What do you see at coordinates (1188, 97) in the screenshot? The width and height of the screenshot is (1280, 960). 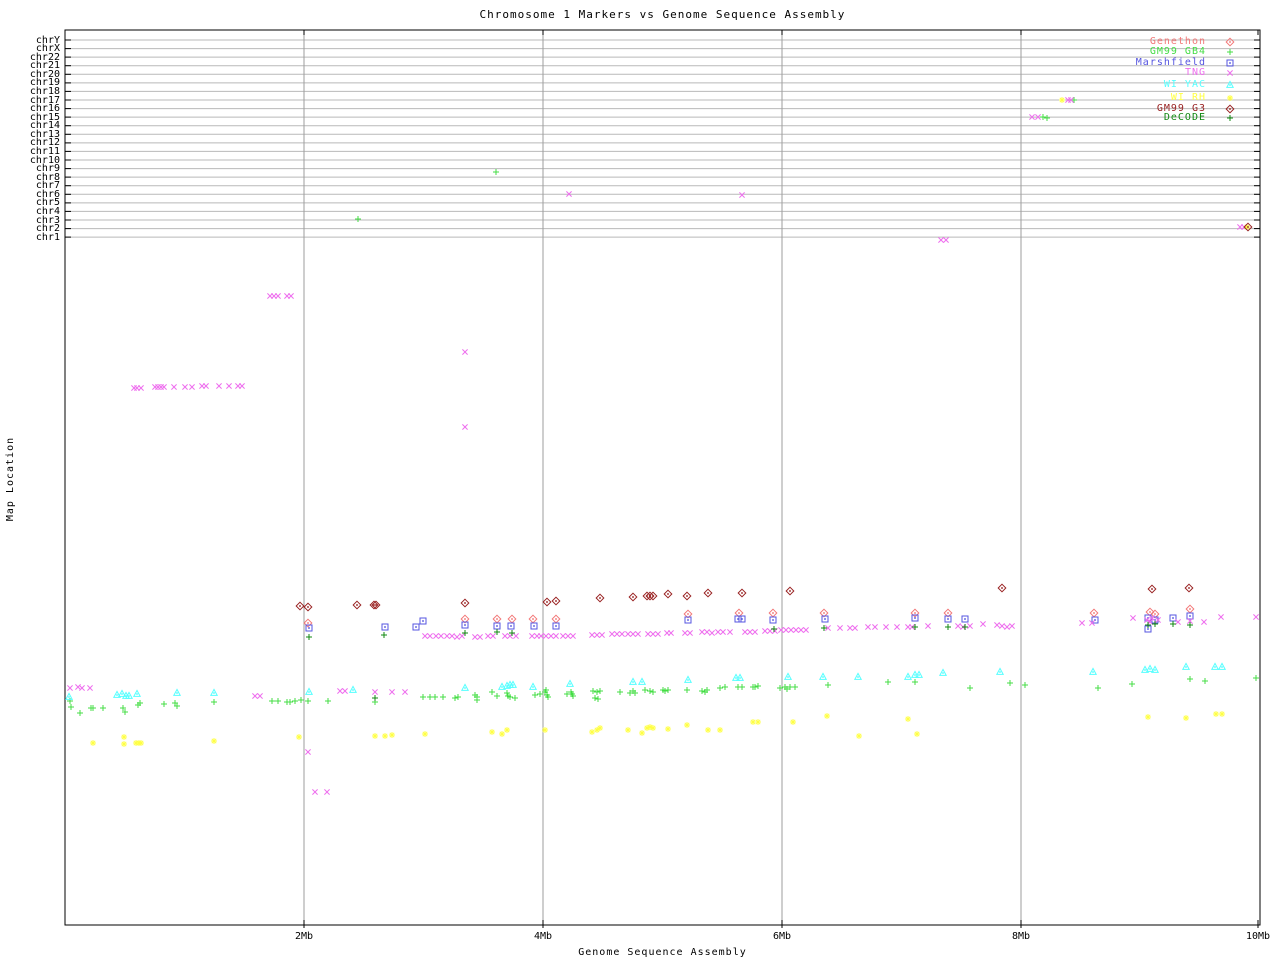 I see `legend-label-wi-rh: WI RH` at bounding box center [1188, 97].